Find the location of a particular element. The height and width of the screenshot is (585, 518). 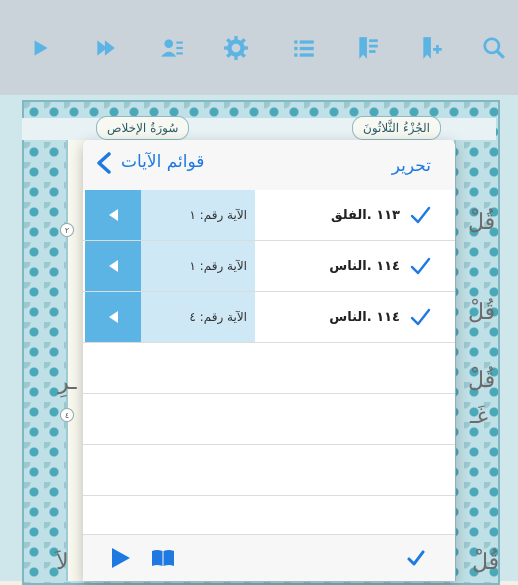

edit-button: تحرير is located at coordinates (411, 166).